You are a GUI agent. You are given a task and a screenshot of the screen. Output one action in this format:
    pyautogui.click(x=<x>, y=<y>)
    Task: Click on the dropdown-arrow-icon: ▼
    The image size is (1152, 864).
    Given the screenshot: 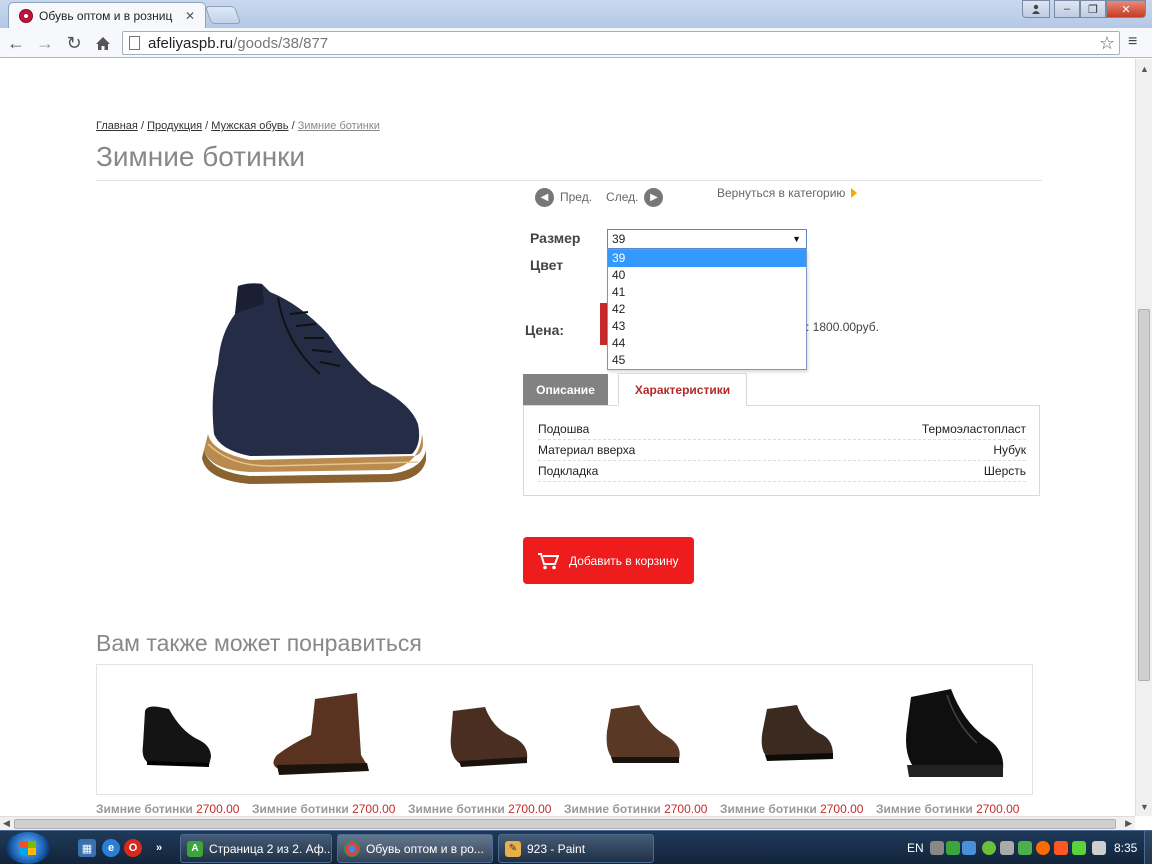 What is the action you would take?
    pyautogui.click(x=796, y=239)
    